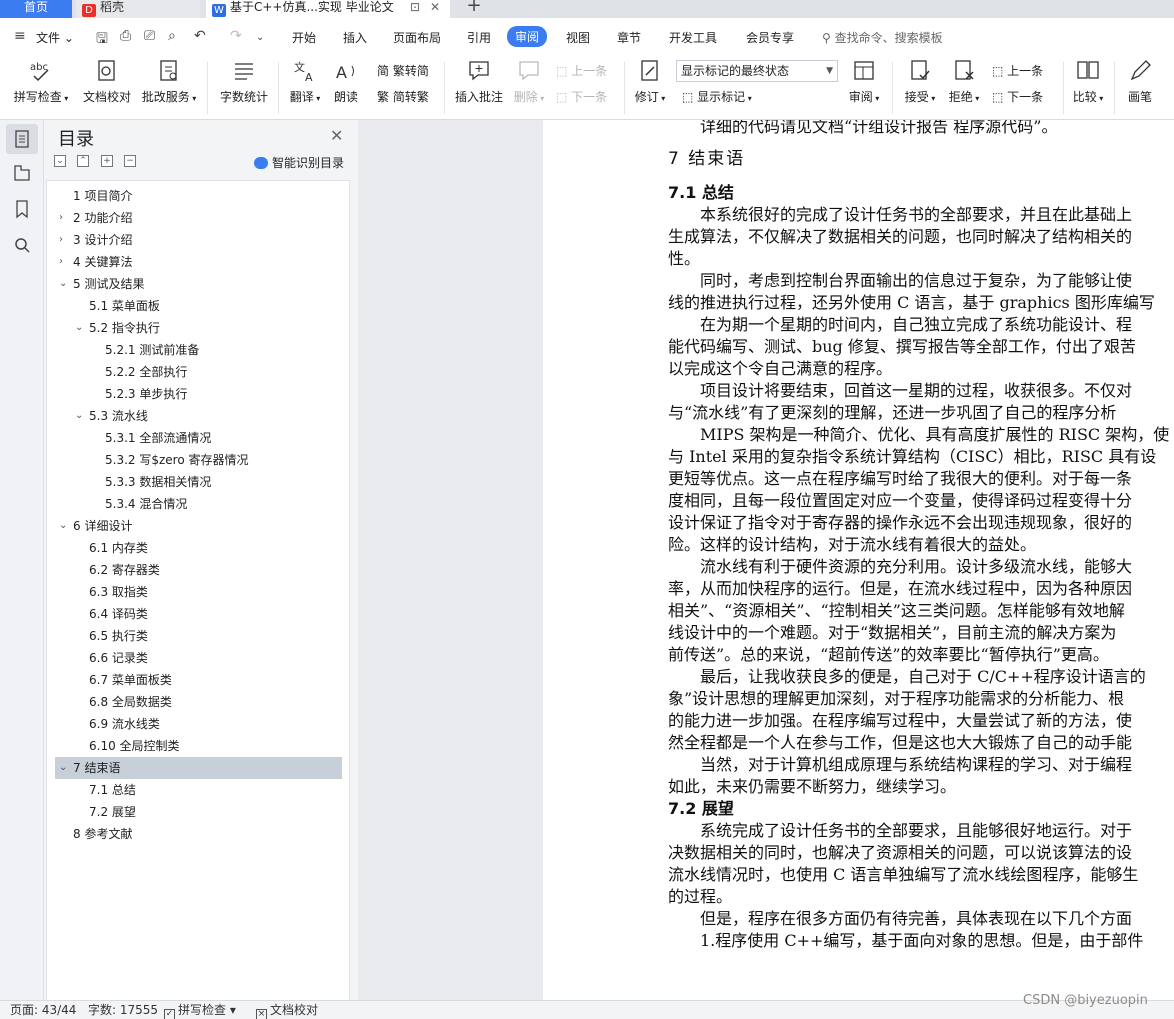  What do you see at coordinates (198, 328) in the screenshot?
I see `toc-item: ⌄ 5.2 指令执行` at bounding box center [198, 328].